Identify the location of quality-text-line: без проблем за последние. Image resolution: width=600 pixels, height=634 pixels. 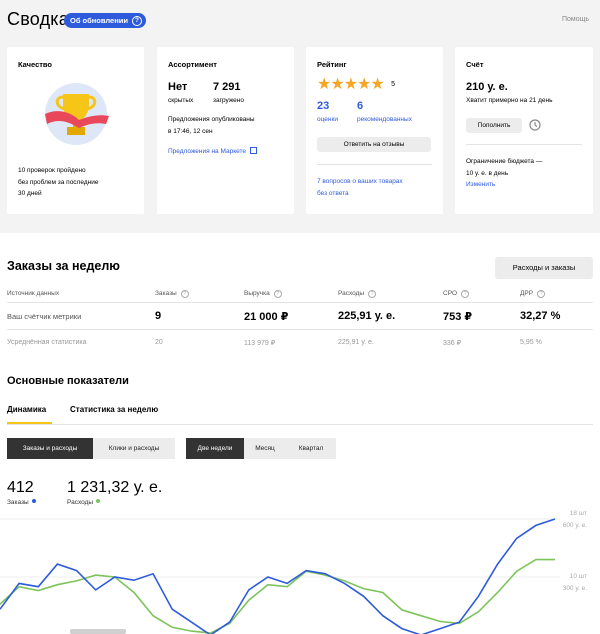
(58, 182).